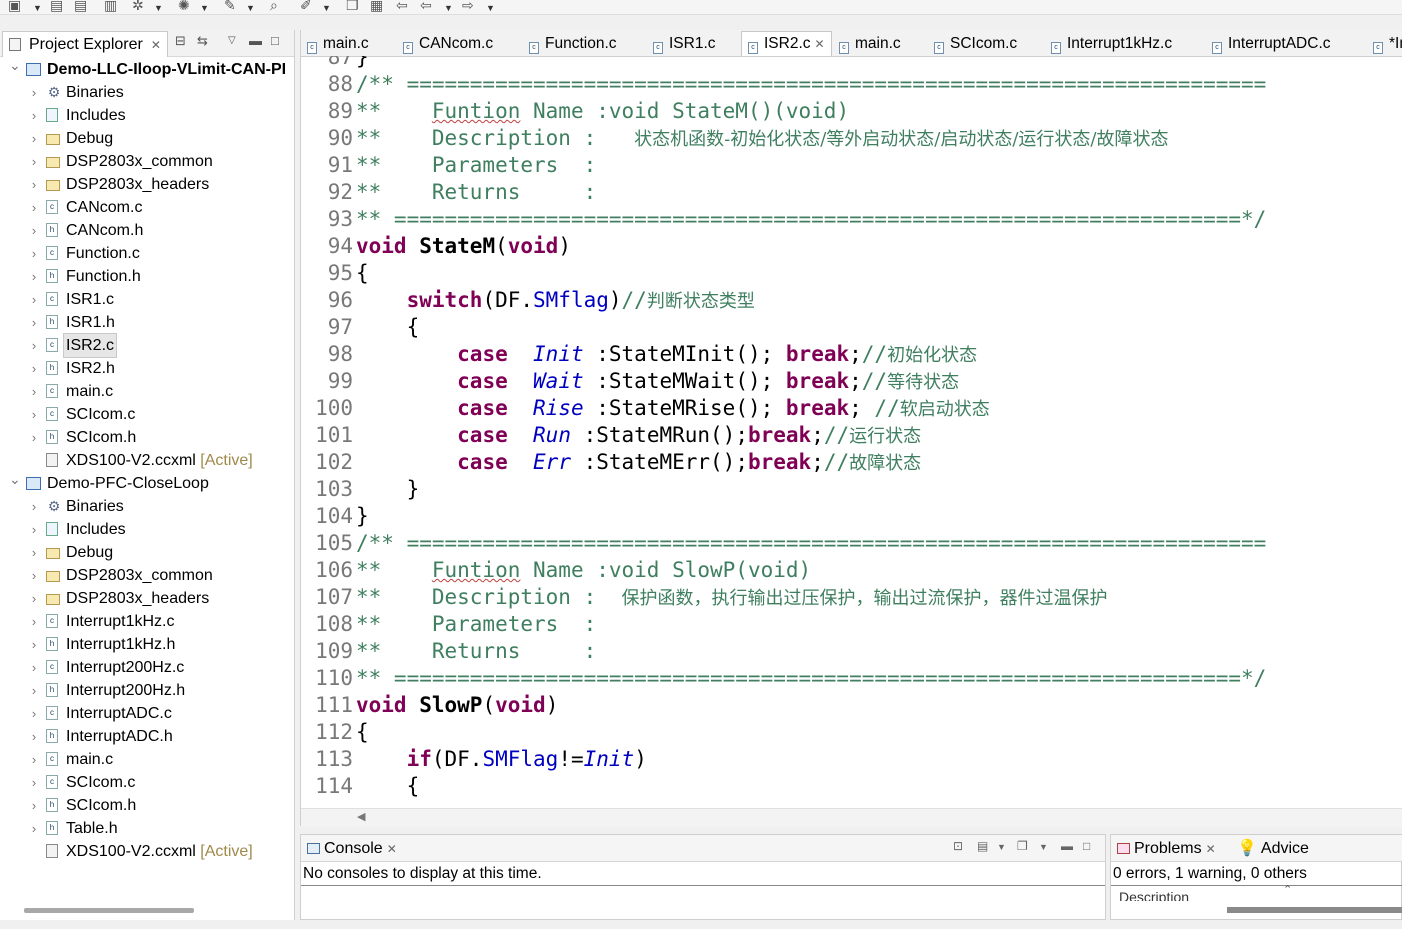  Describe the element at coordinates (232, 40) in the screenshot. I see `view-menu-icon: ▽` at that location.